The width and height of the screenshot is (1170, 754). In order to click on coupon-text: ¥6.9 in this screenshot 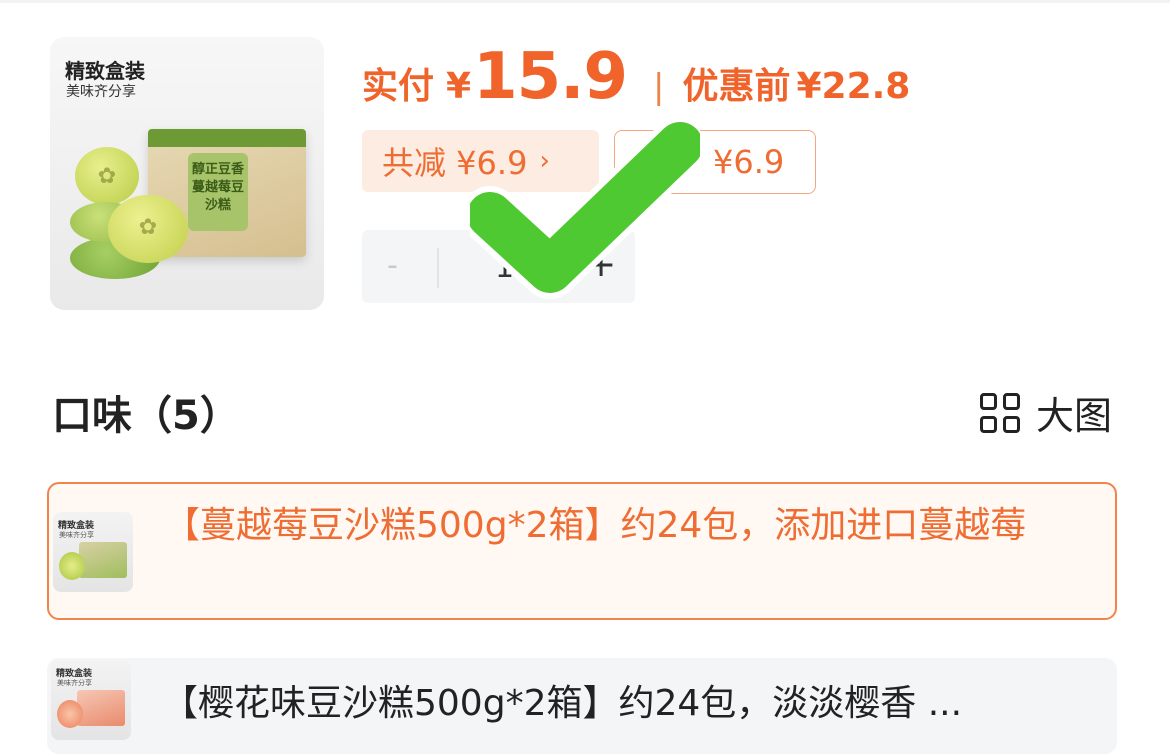, I will do `click(749, 162)`.